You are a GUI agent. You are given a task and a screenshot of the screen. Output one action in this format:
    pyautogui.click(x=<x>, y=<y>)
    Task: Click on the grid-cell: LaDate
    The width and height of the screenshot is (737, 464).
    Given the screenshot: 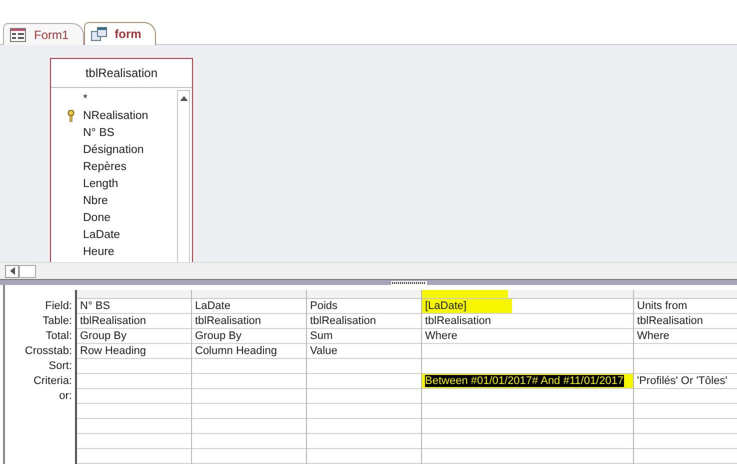 What is the action you would take?
    pyautogui.click(x=249, y=306)
    